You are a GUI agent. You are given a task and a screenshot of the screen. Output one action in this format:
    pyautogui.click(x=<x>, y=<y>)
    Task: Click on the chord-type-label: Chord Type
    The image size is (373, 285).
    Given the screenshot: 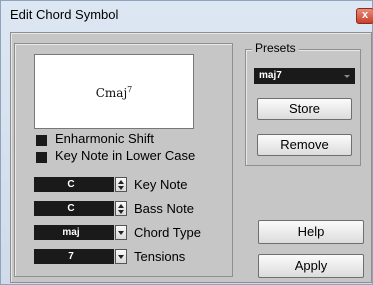 What is the action you would take?
    pyautogui.click(x=167, y=232)
    